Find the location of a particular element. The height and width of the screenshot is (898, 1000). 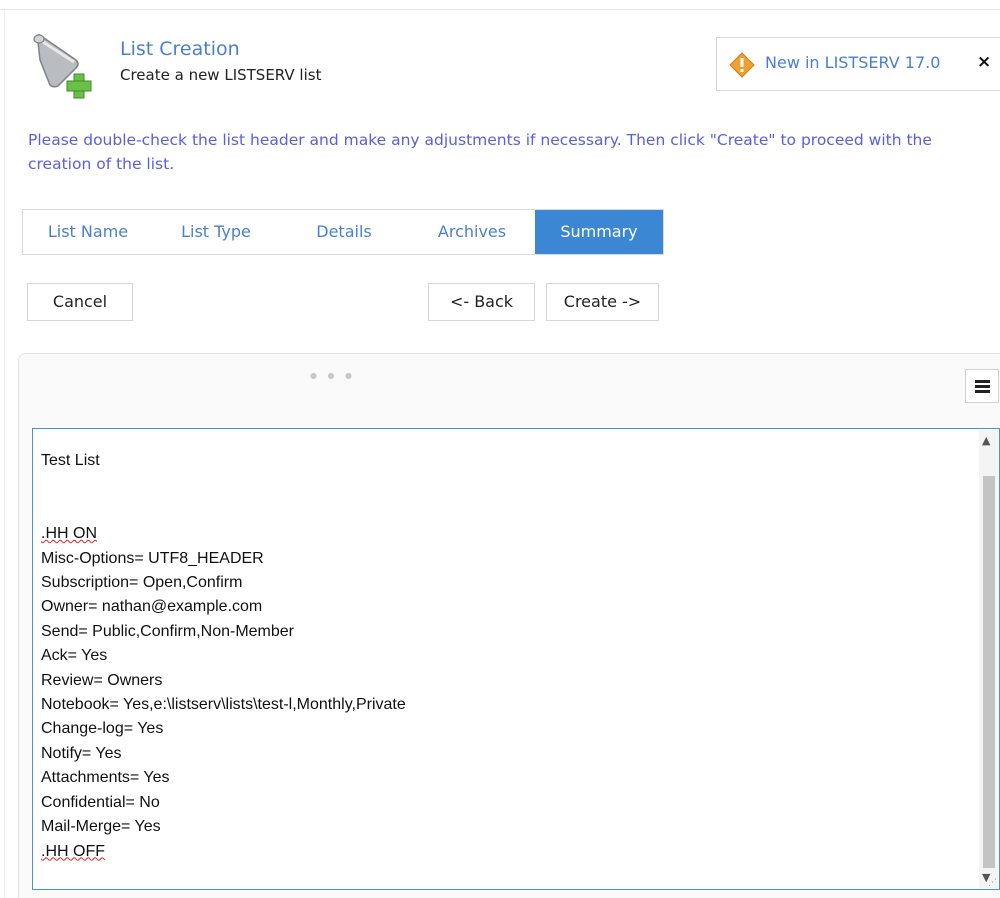

editor-scrollbar: ▲ ▼ is located at coordinates (988, 659).